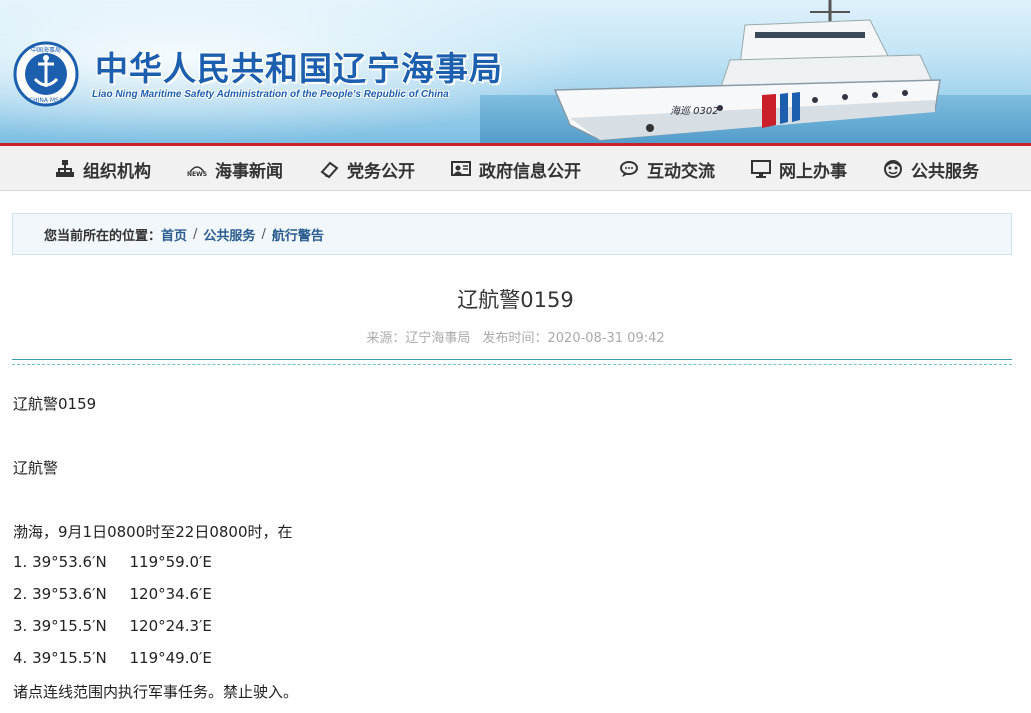 This screenshot has width=1031, height=713. I want to click on monitor-icon, so click(761, 169).